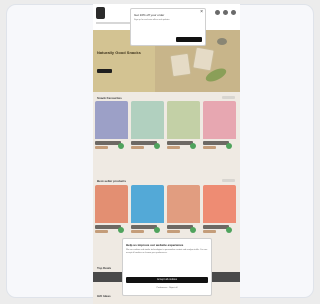 Image resolution: width=320 pixels, height=304 pixels. Describe the element at coordinates (189, 39) in the screenshot. I see `popup-signup-button` at that location.